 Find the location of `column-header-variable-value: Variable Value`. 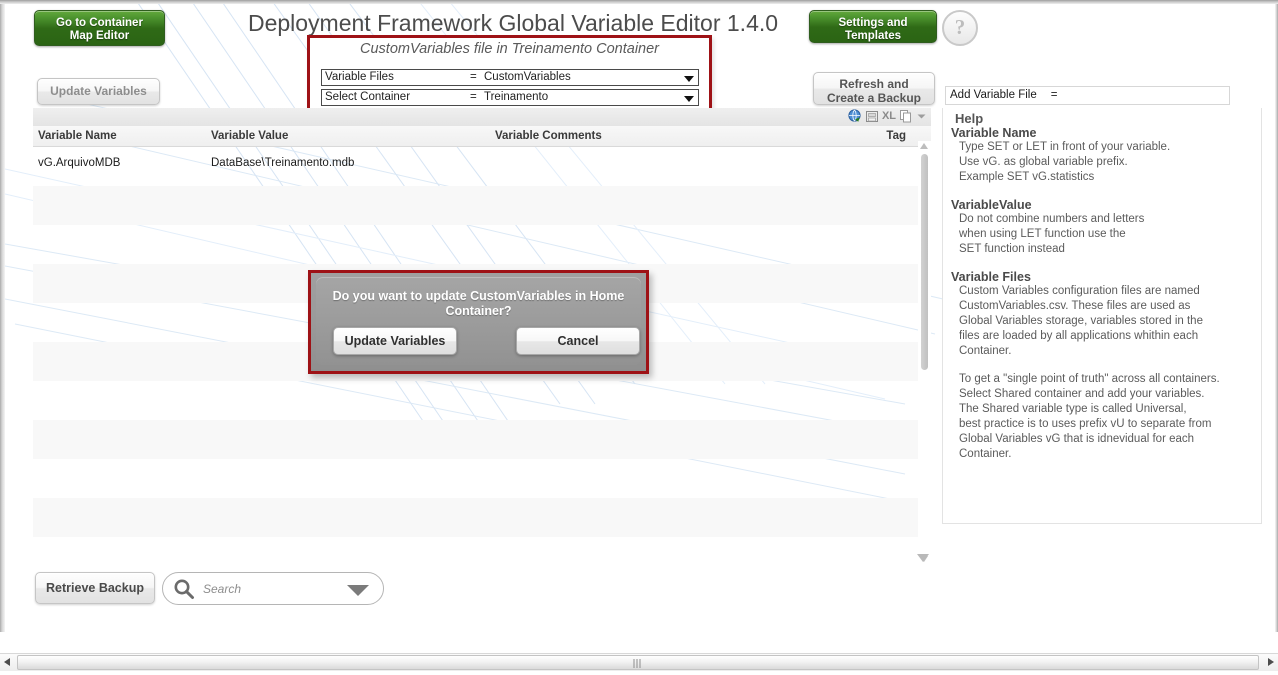

column-header-variable-value: Variable Value is located at coordinates (249, 136).